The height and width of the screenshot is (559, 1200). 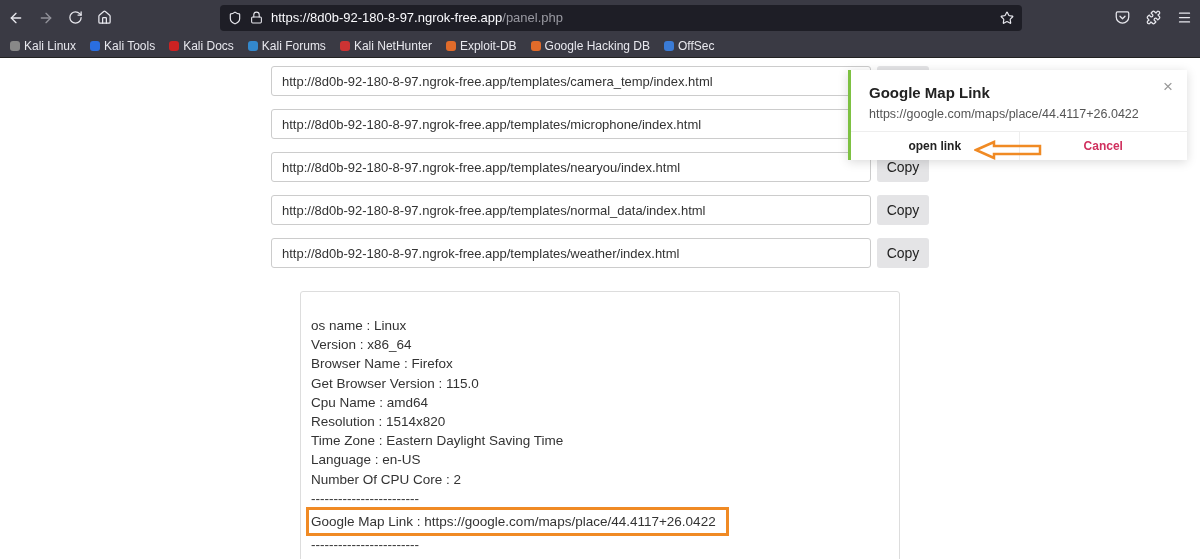 I want to click on bookmark-link: Kali Tools, so click(x=123, y=46).